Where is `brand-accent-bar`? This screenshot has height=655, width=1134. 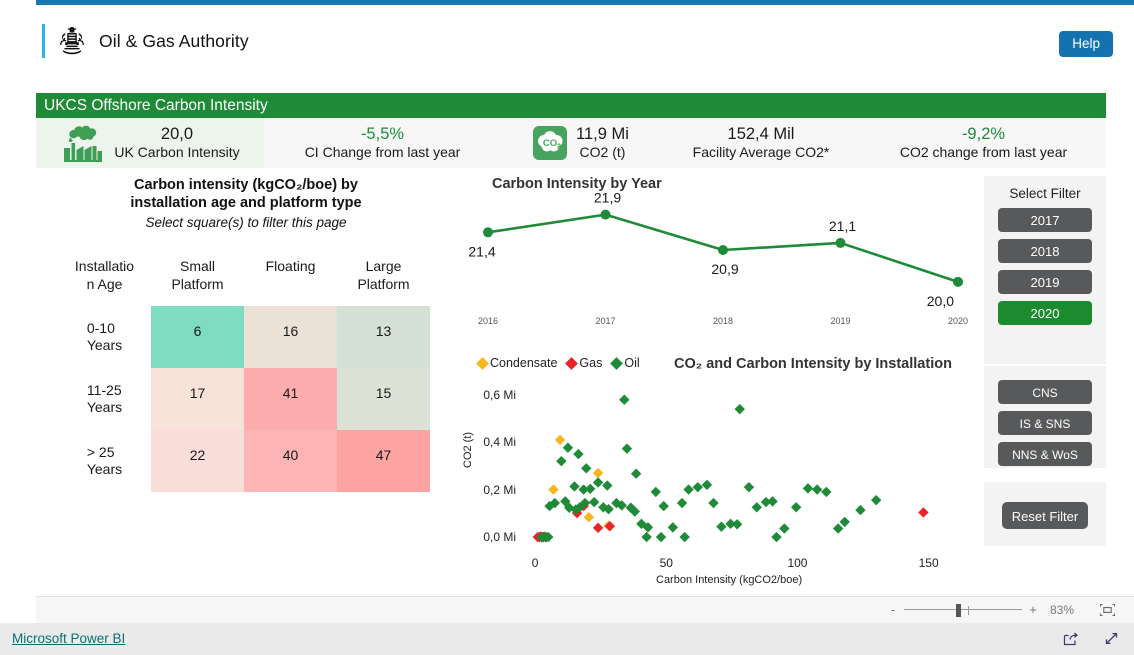
brand-accent-bar is located at coordinates (43, 41).